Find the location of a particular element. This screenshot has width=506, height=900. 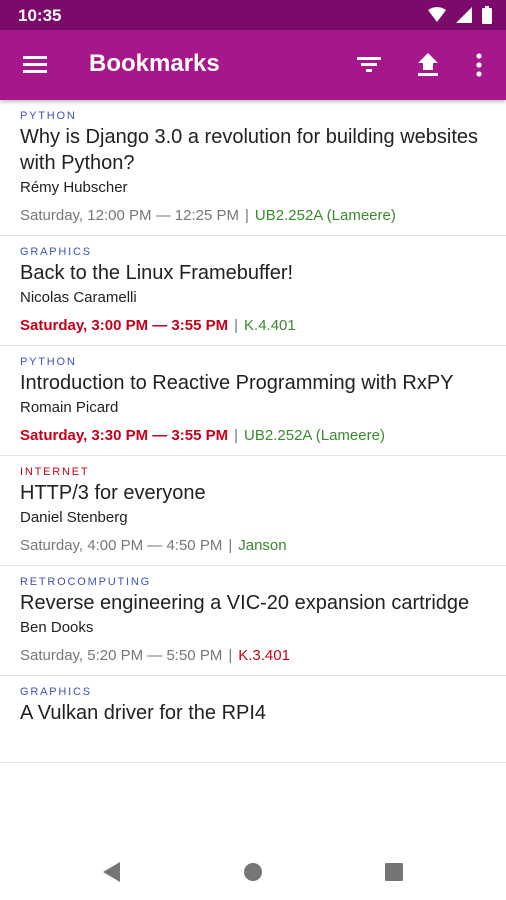

event-time: Saturday, 12:00 PM — 12:25 PM is located at coordinates (130, 215).